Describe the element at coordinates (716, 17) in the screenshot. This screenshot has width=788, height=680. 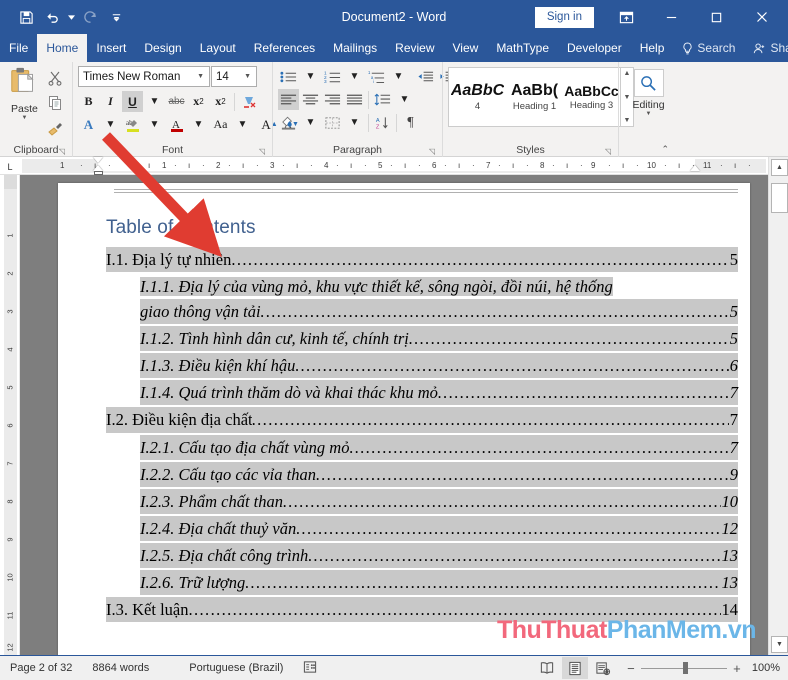
I see `maximize-icon` at that location.